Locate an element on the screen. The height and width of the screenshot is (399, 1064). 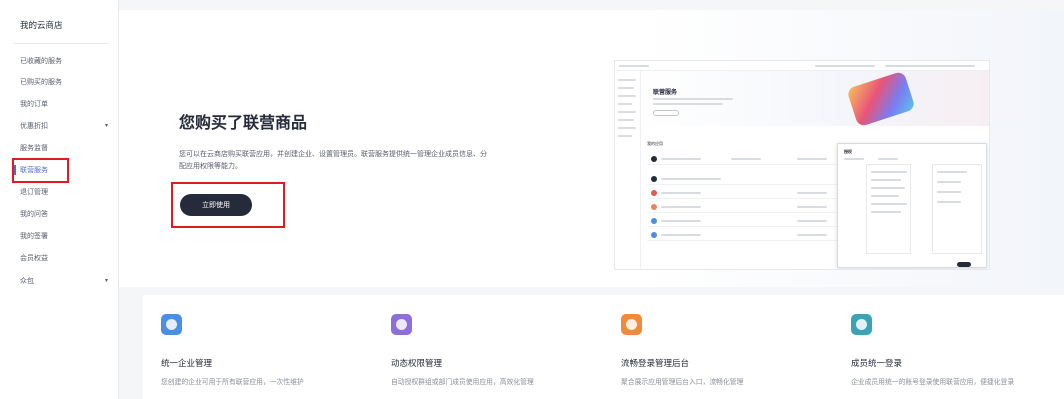
sidebar-item-label: 已收藏的服务 is located at coordinates (41, 61).